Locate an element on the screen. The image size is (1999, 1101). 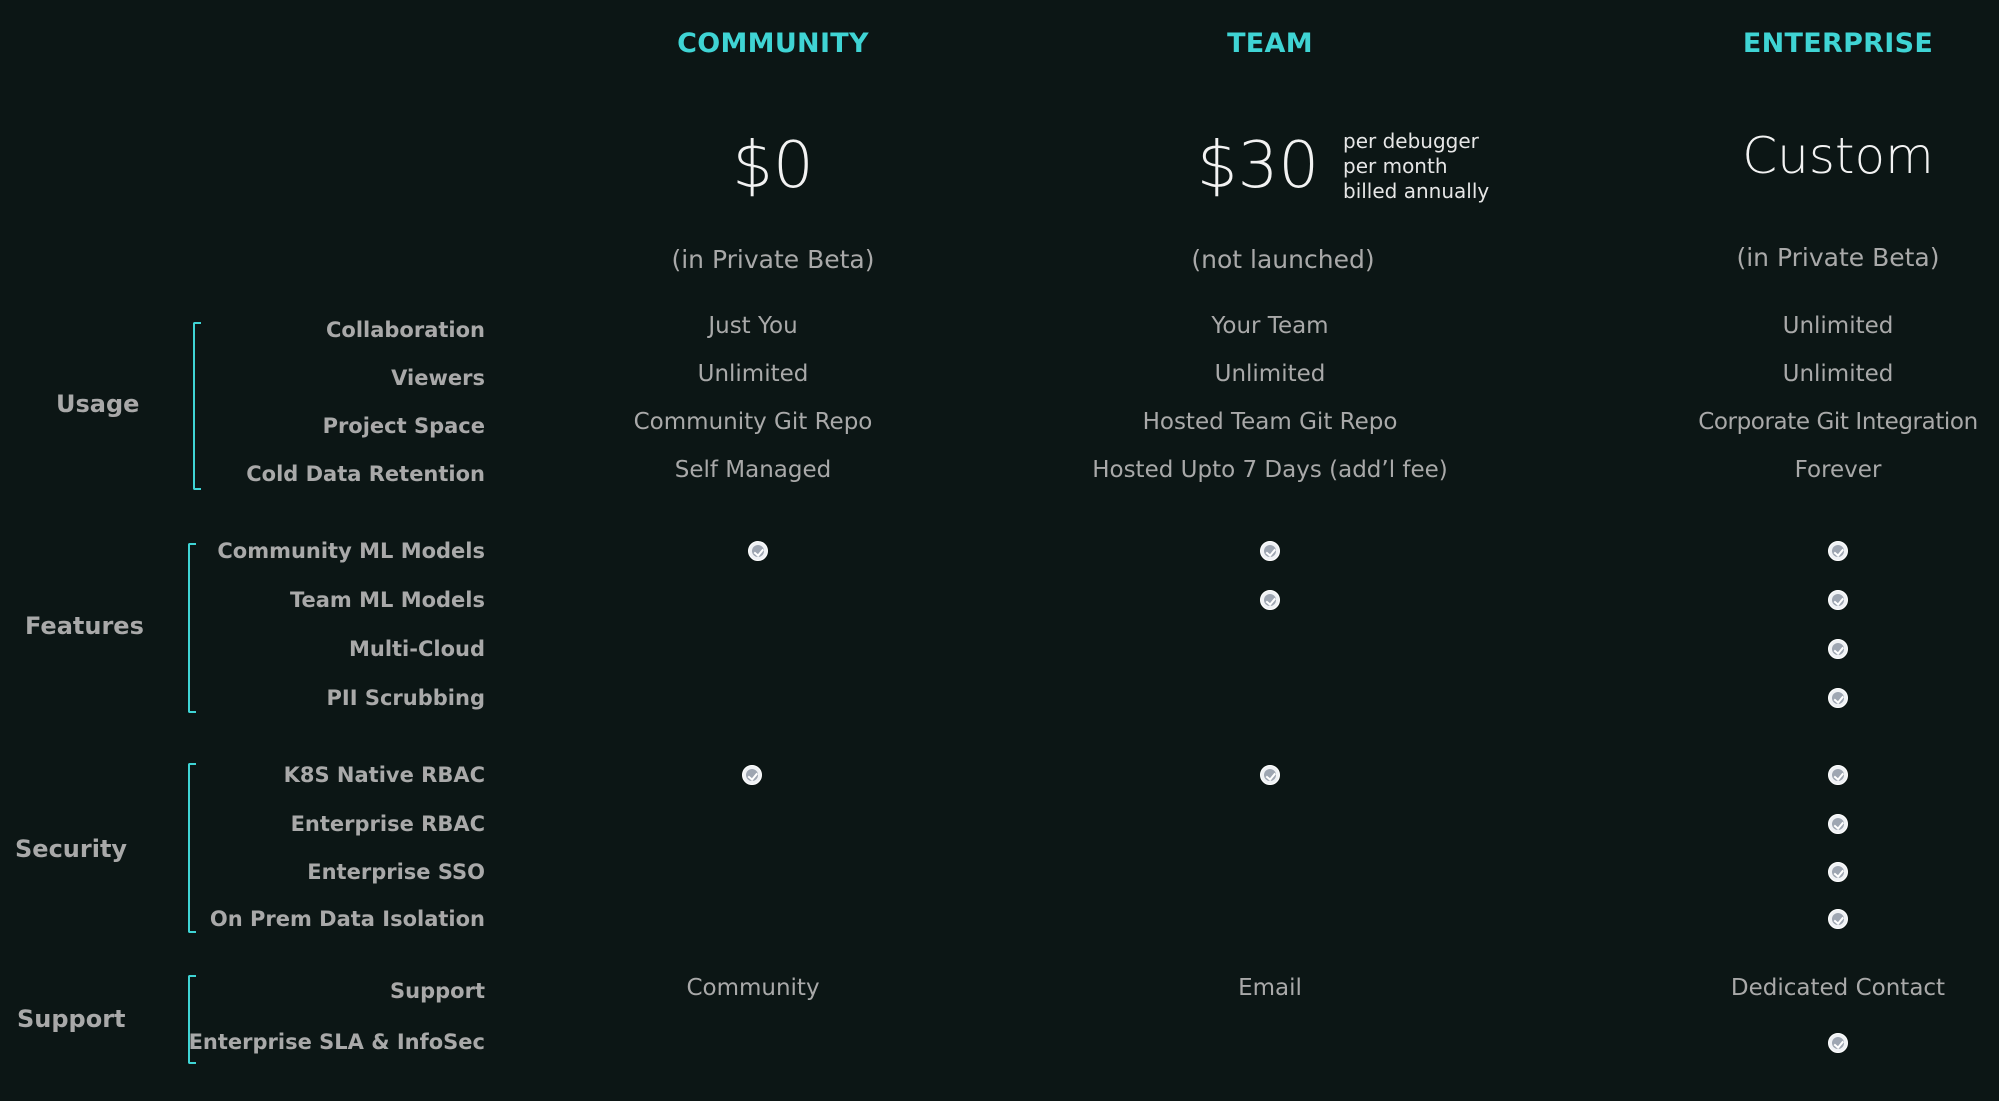
cell-support-enterprise: Dedicated Contact is located at coordinates (1838, 988).